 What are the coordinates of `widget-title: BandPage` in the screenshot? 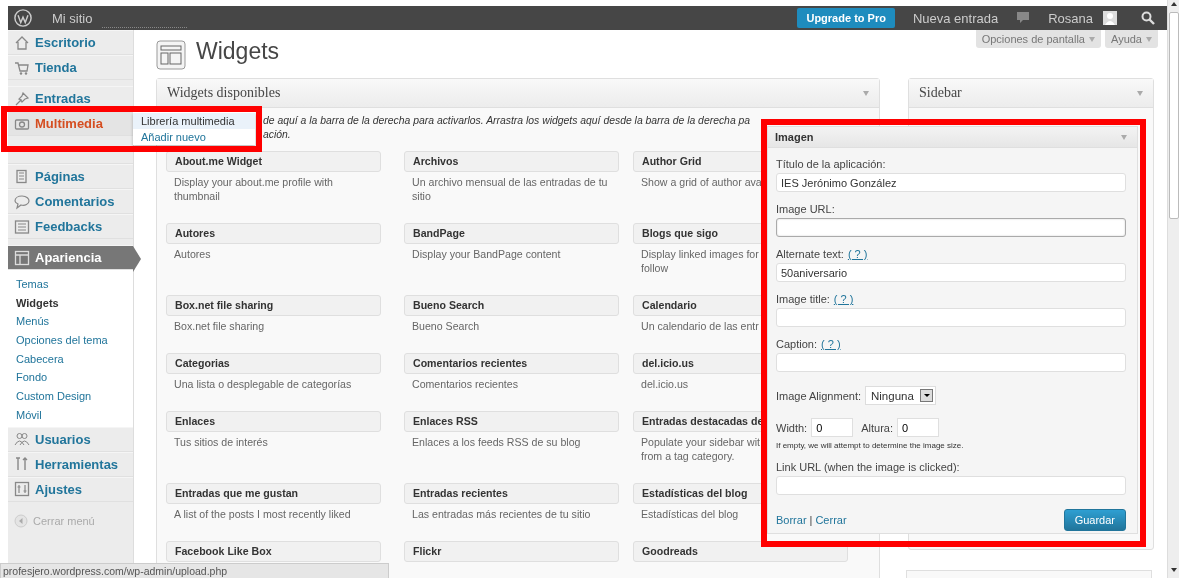 It's located at (511, 233).